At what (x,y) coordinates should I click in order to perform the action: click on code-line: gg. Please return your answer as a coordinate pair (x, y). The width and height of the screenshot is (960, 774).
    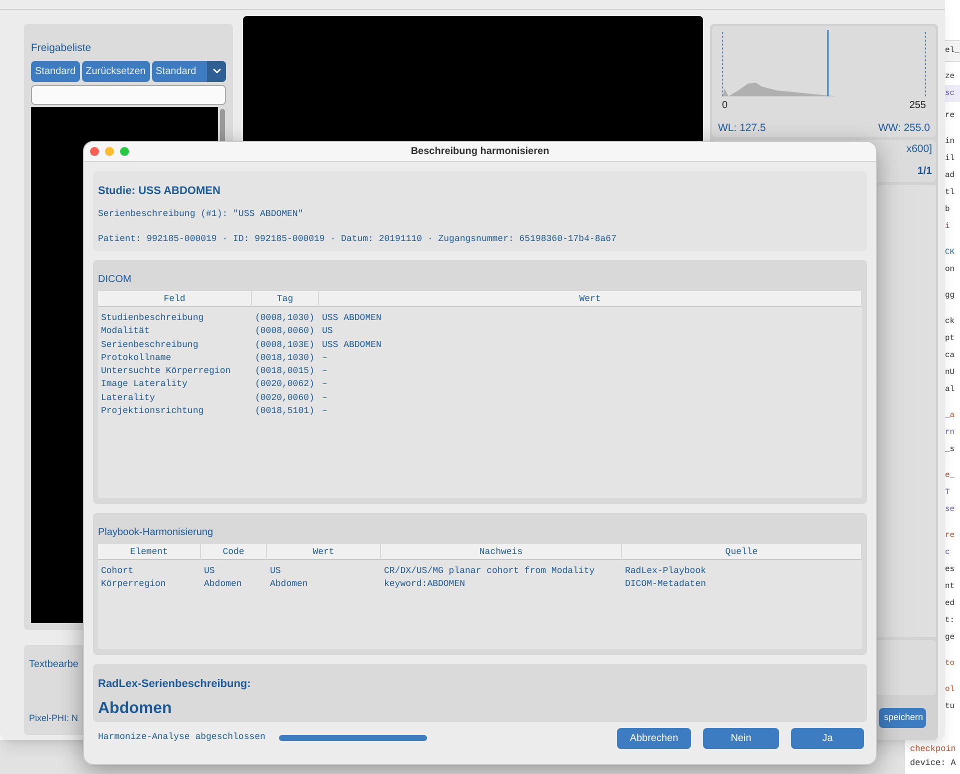
    Looking at the image, I should click on (950, 296).